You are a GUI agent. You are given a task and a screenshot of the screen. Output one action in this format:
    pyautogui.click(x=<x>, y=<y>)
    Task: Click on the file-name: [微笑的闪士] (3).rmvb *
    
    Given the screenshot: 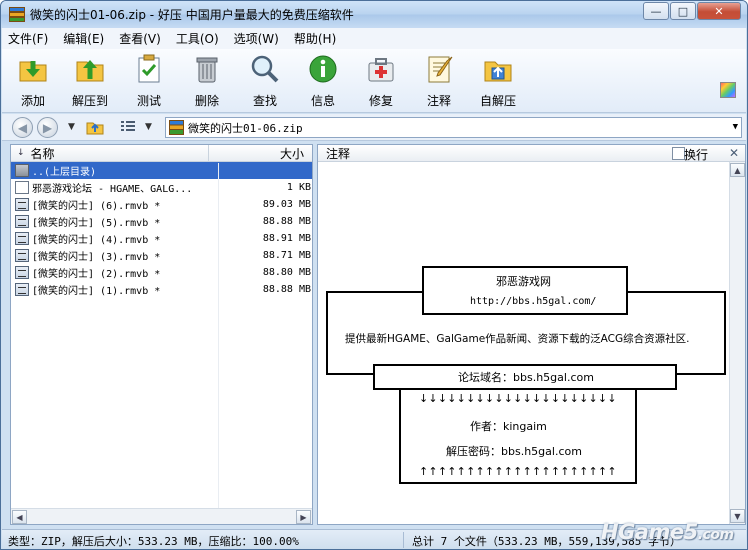 What is the action you would take?
    pyautogui.click(x=96, y=257)
    